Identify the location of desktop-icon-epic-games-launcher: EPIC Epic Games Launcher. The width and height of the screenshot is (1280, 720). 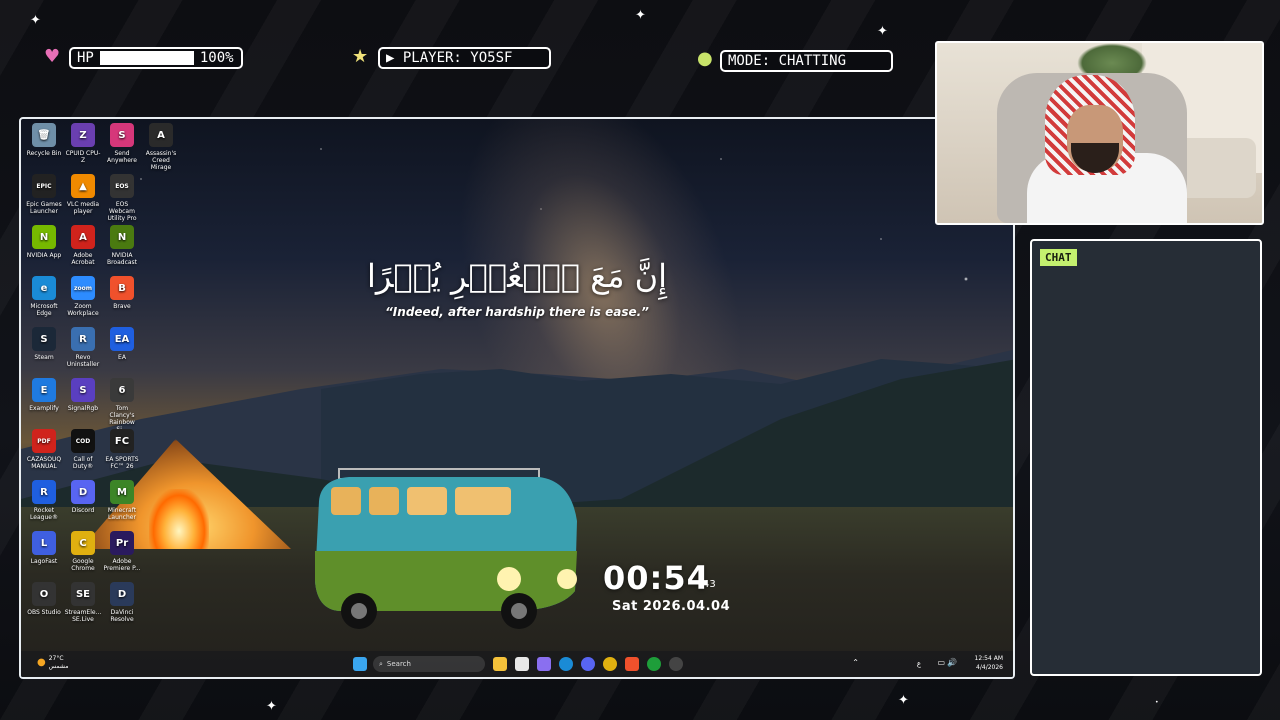
(44, 194).